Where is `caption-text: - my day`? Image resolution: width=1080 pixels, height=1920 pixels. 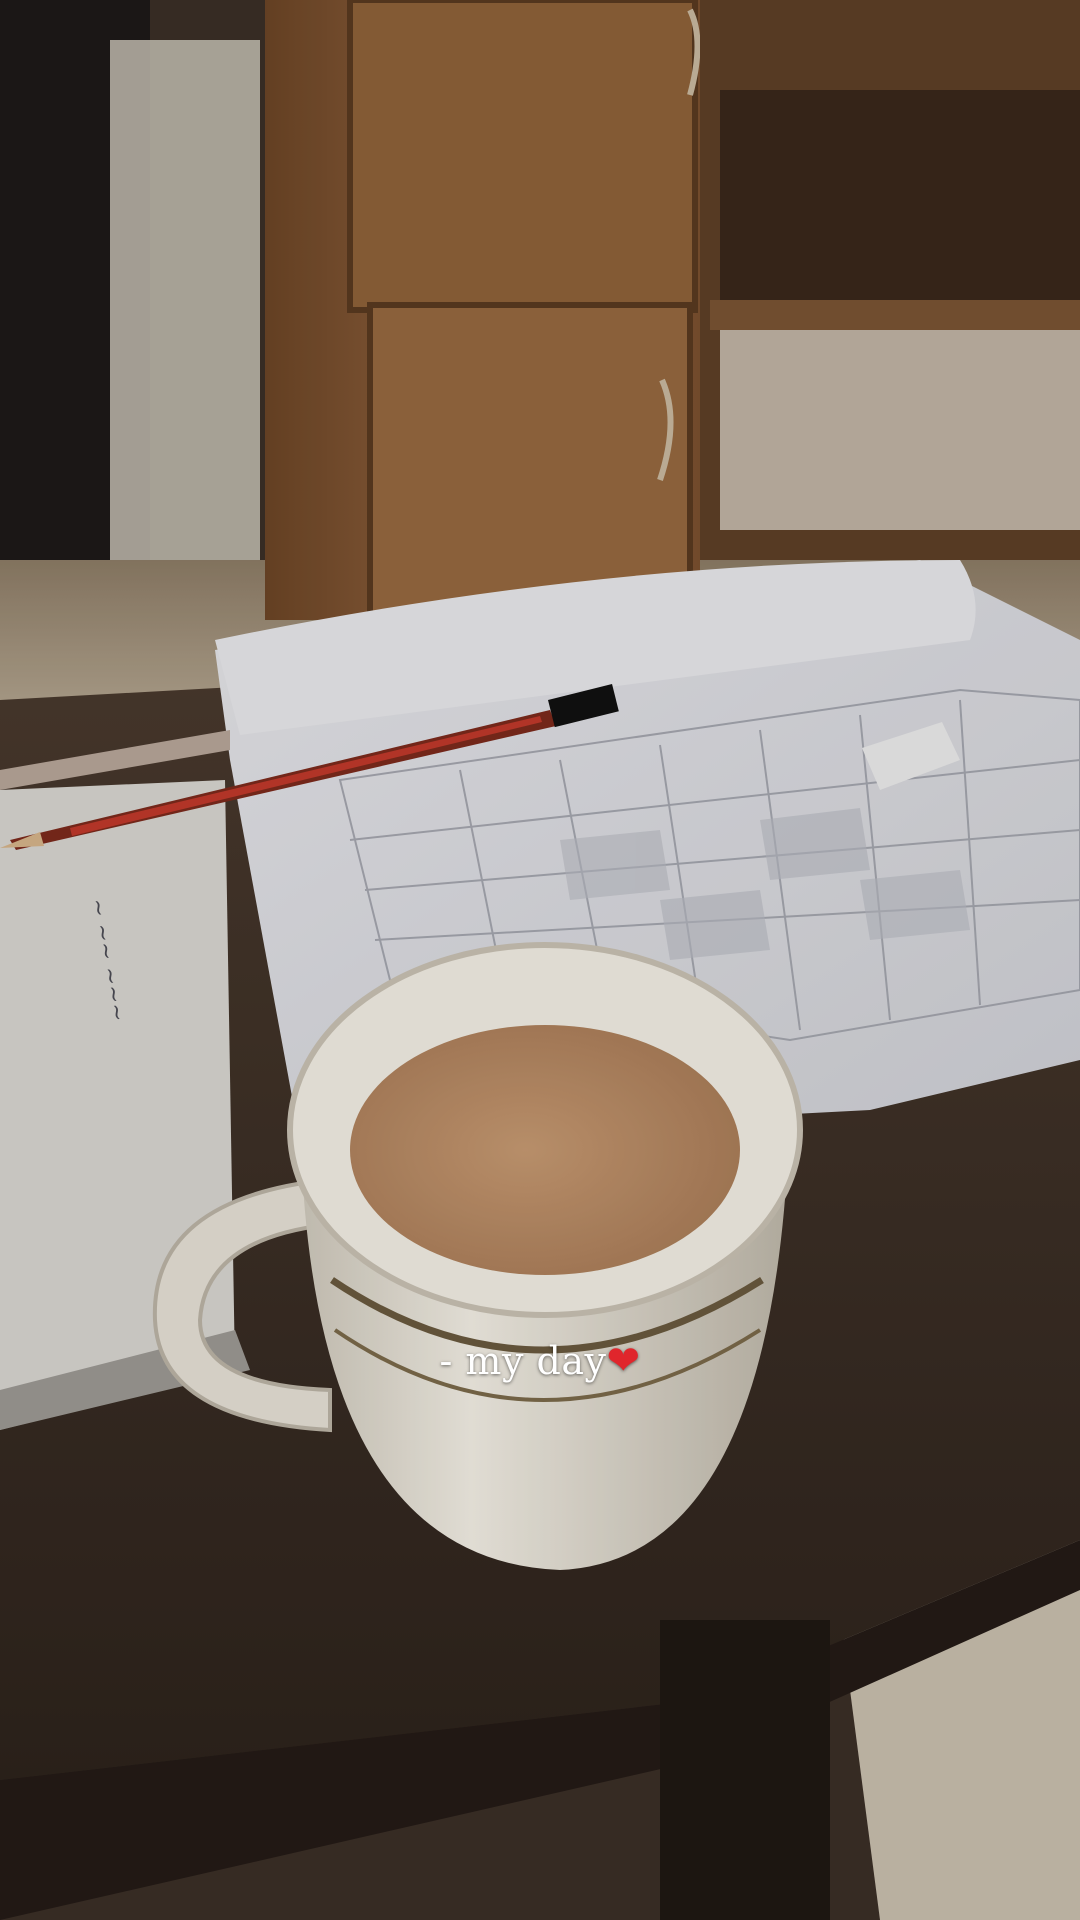 caption-text: - my day is located at coordinates (523, 1361).